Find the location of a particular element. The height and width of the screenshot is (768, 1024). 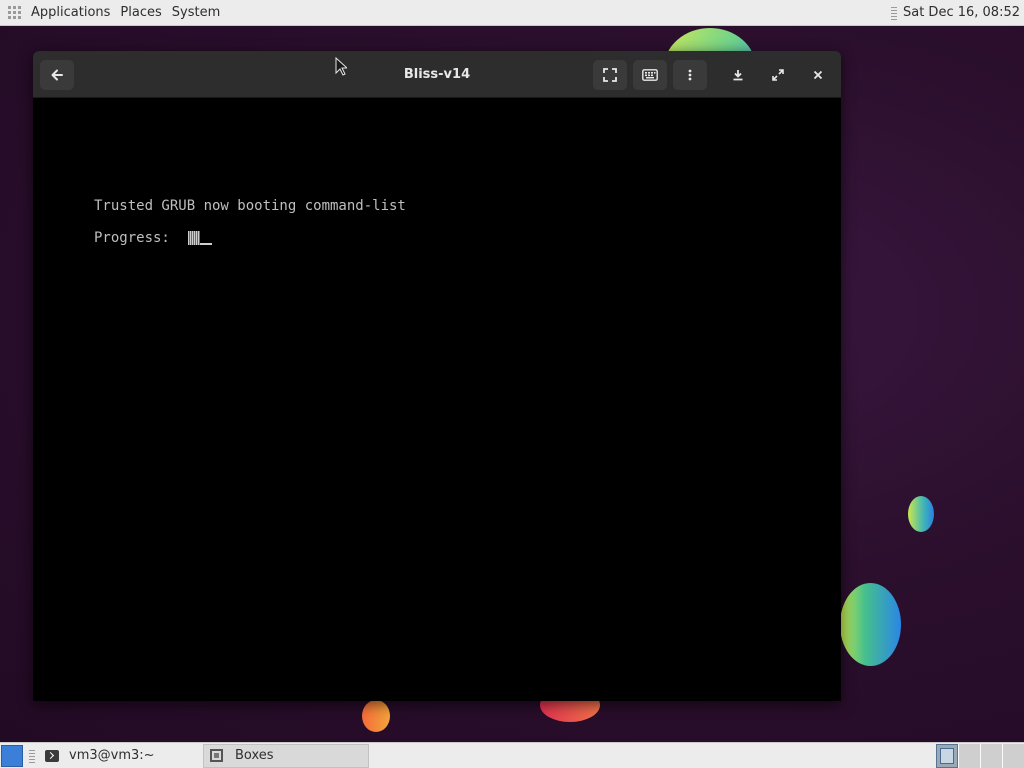

workspace-switcher is located at coordinates (980, 755).